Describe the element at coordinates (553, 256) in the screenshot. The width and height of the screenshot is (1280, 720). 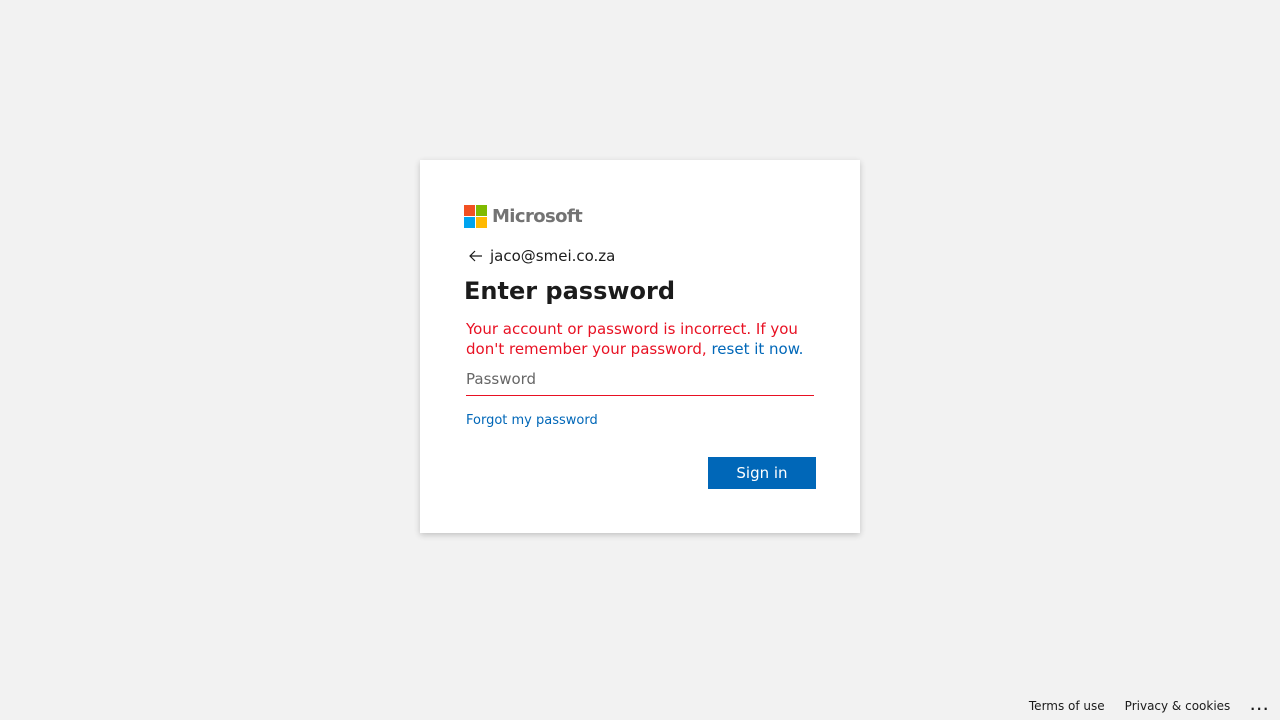
I see `identity-email: jaco@smei.co.za` at that location.